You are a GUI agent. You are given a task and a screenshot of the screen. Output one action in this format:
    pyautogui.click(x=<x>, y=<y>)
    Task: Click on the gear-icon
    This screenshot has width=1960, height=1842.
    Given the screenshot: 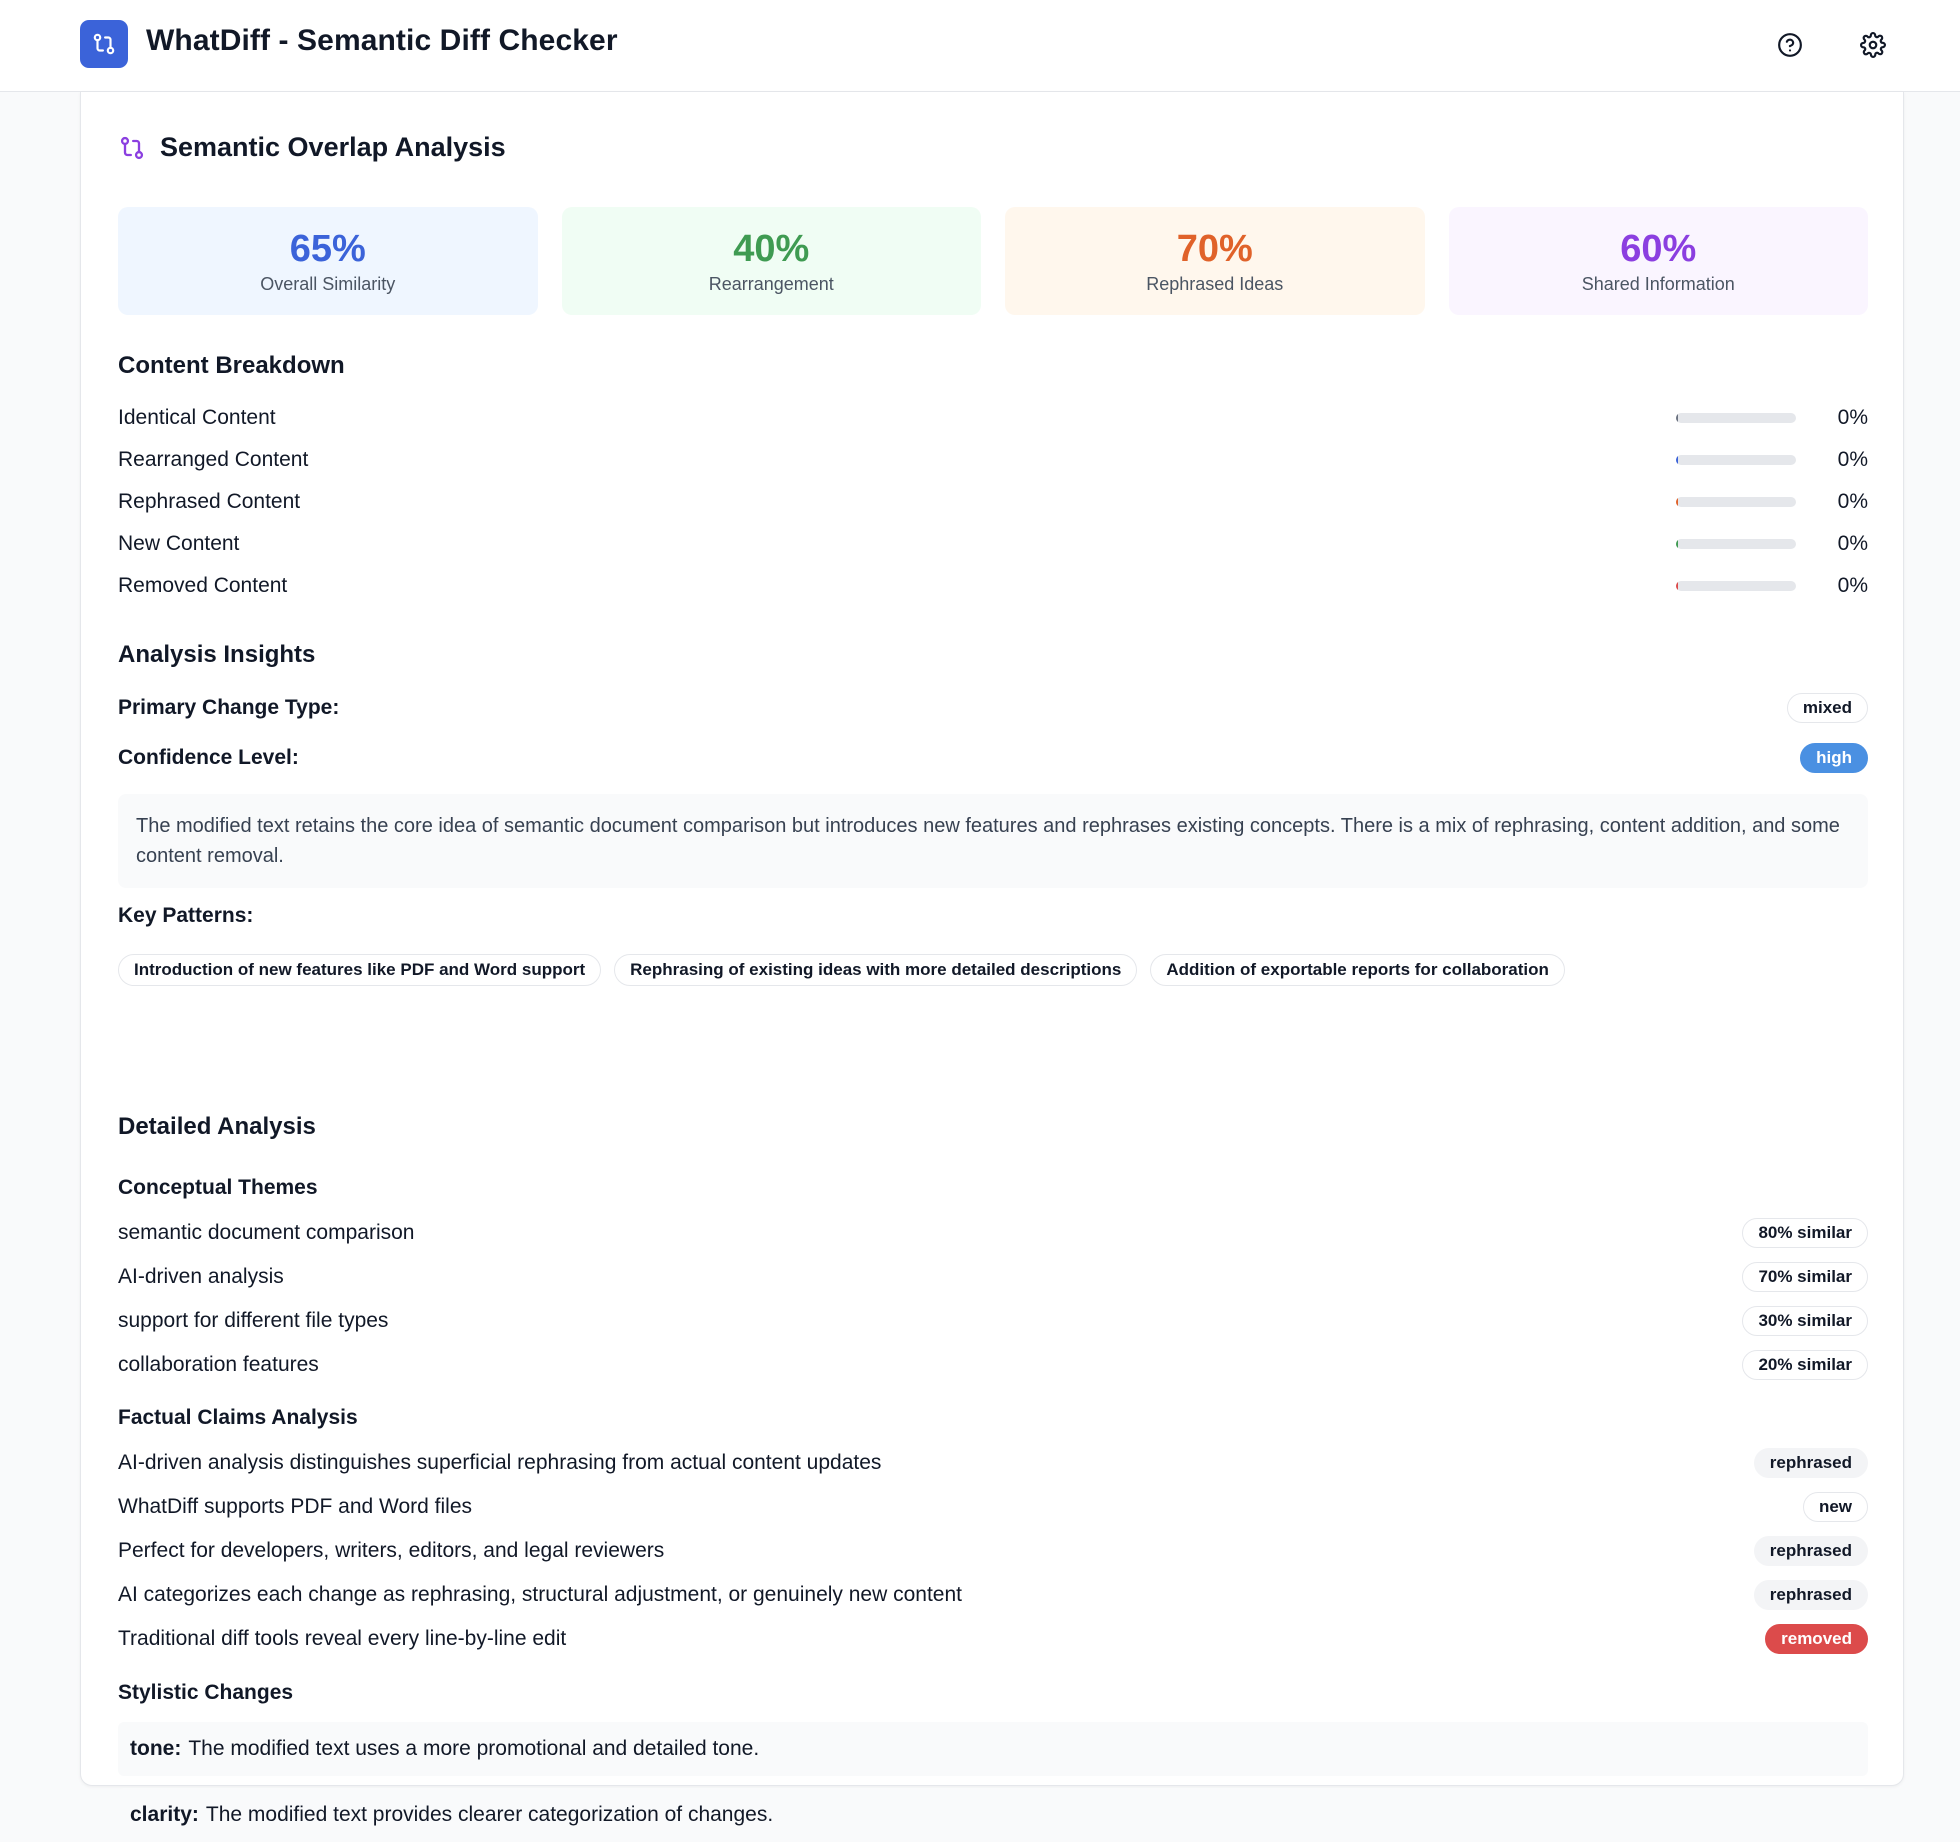 What is the action you would take?
    pyautogui.click(x=1873, y=45)
    